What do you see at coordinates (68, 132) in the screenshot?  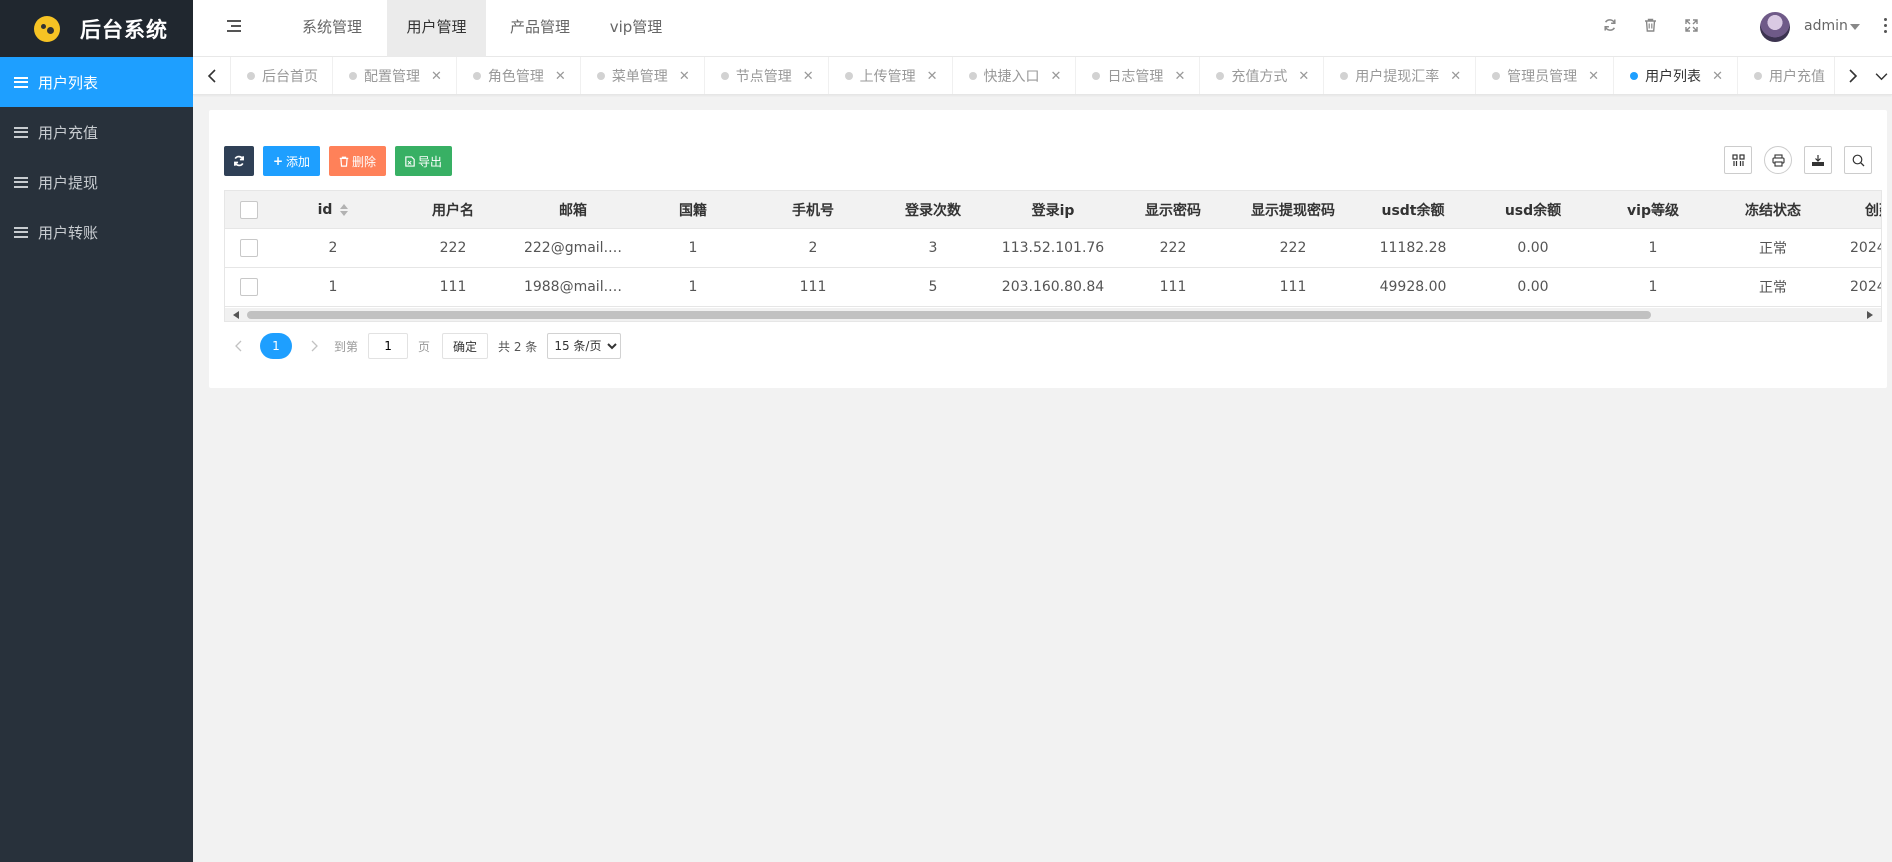 I see `sidebar-item-label: 用户充值` at bounding box center [68, 132].